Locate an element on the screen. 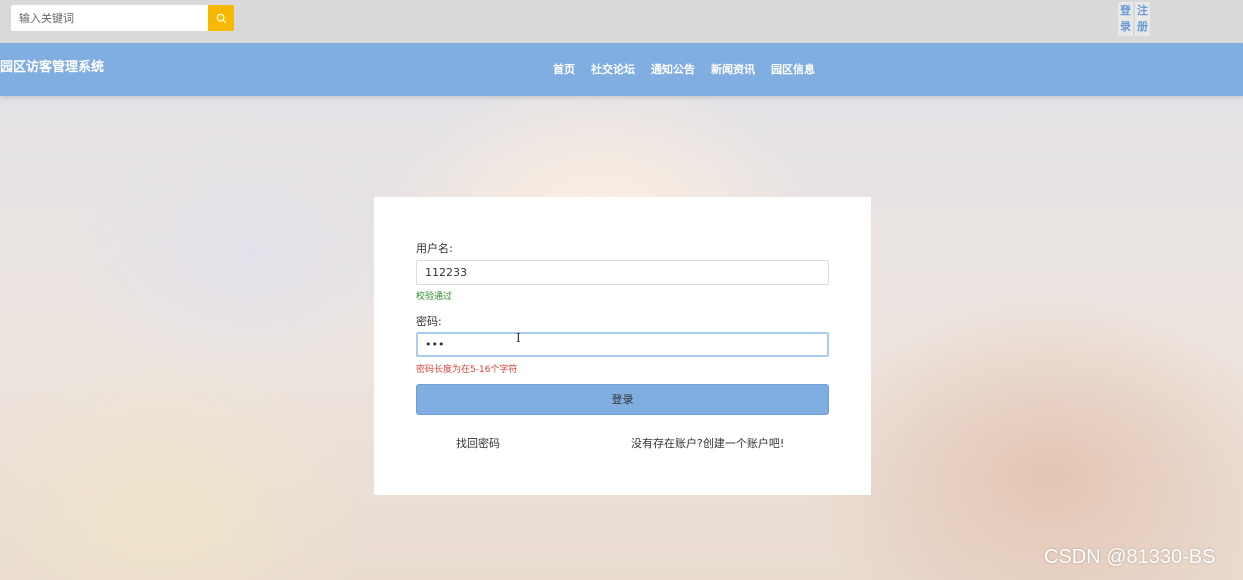 The image size is (1243, 580). search-bar is located at coordinates (122, 18).